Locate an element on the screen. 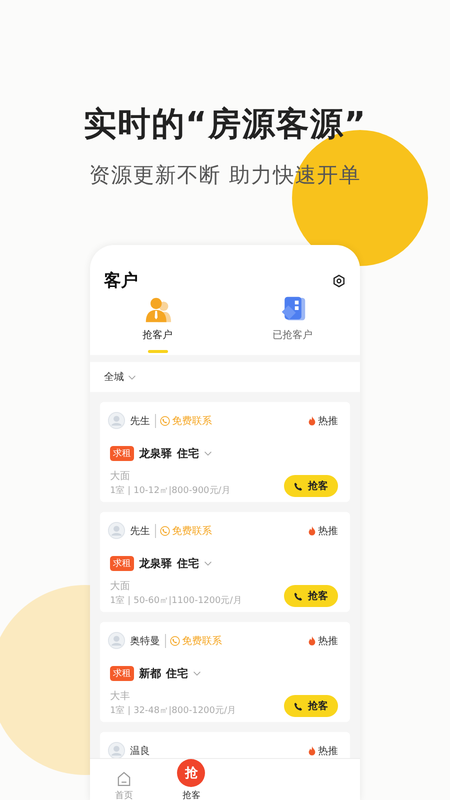  nav-tab: 抢 抢客 is located at coordinates (191, 779).